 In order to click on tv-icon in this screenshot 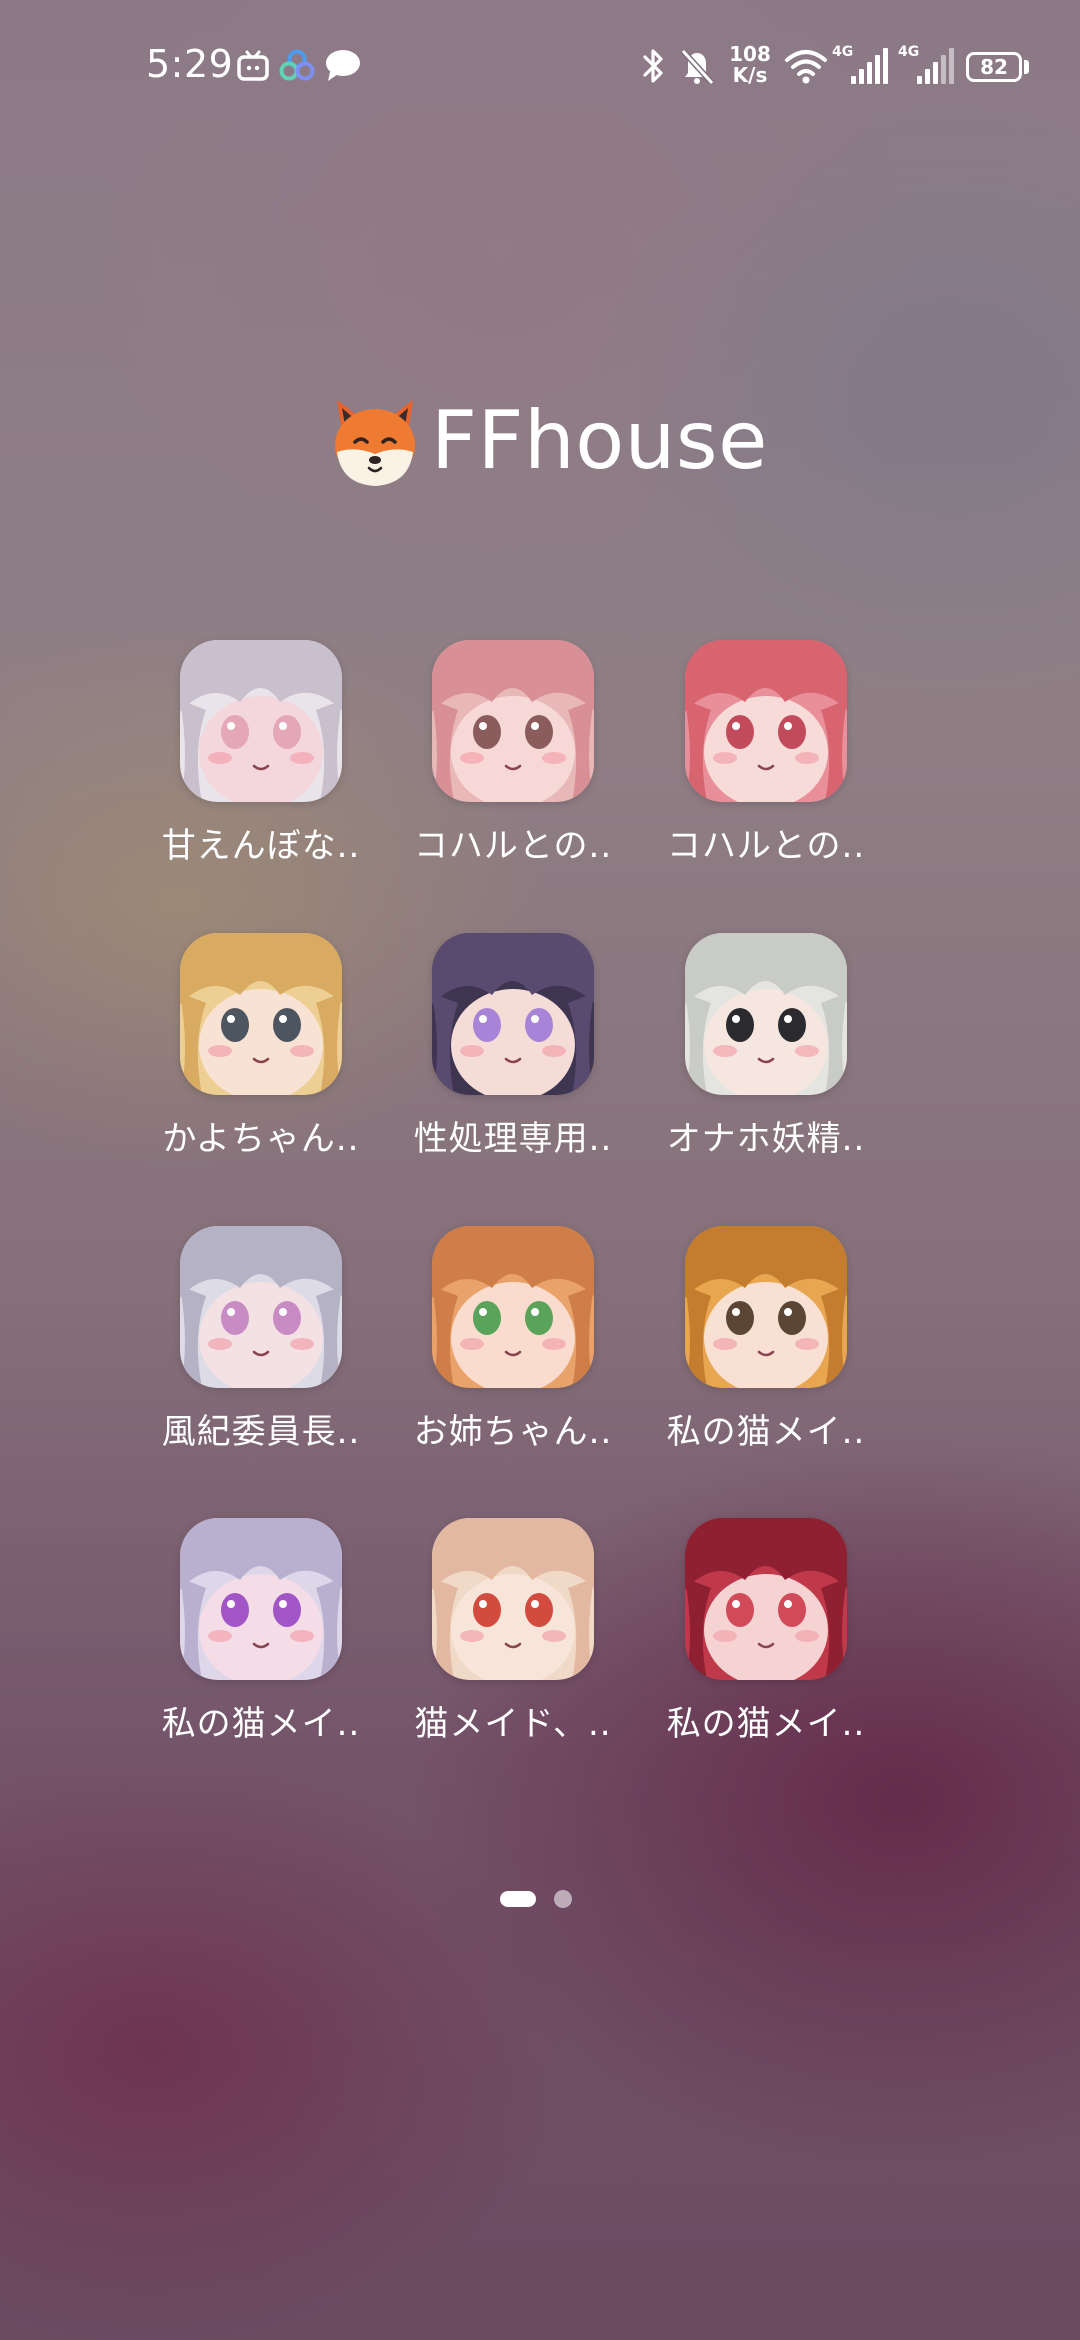, I will do `click(253, 65)`.